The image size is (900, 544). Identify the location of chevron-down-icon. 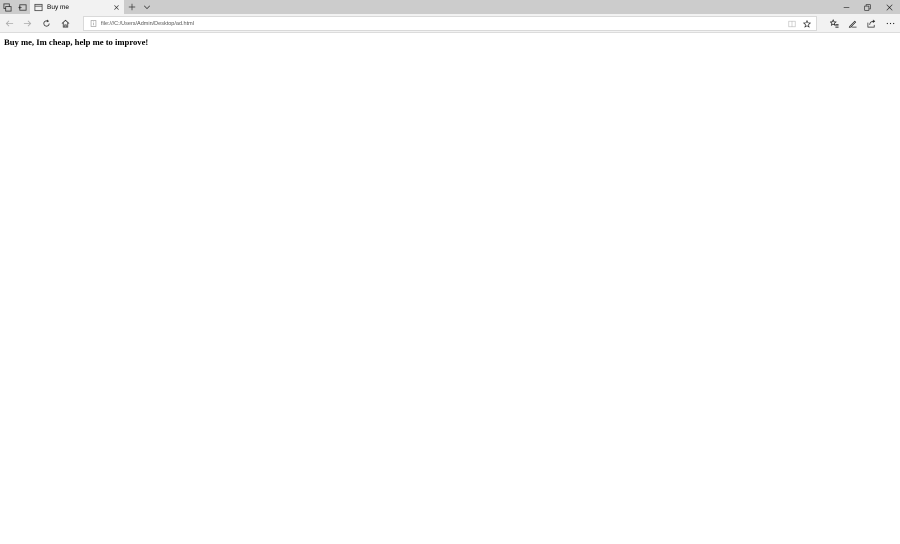
(147, 7).